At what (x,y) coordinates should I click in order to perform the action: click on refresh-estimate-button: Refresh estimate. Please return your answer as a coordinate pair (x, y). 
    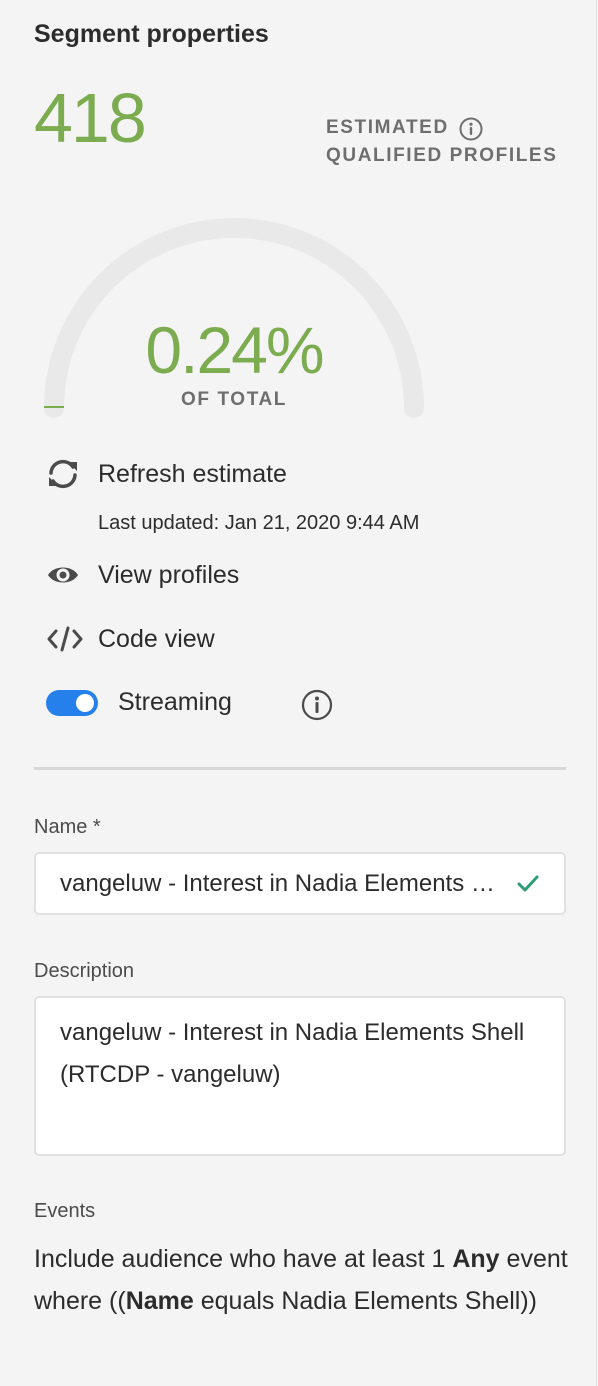
    Looking at the image, I should click on (166, 474).